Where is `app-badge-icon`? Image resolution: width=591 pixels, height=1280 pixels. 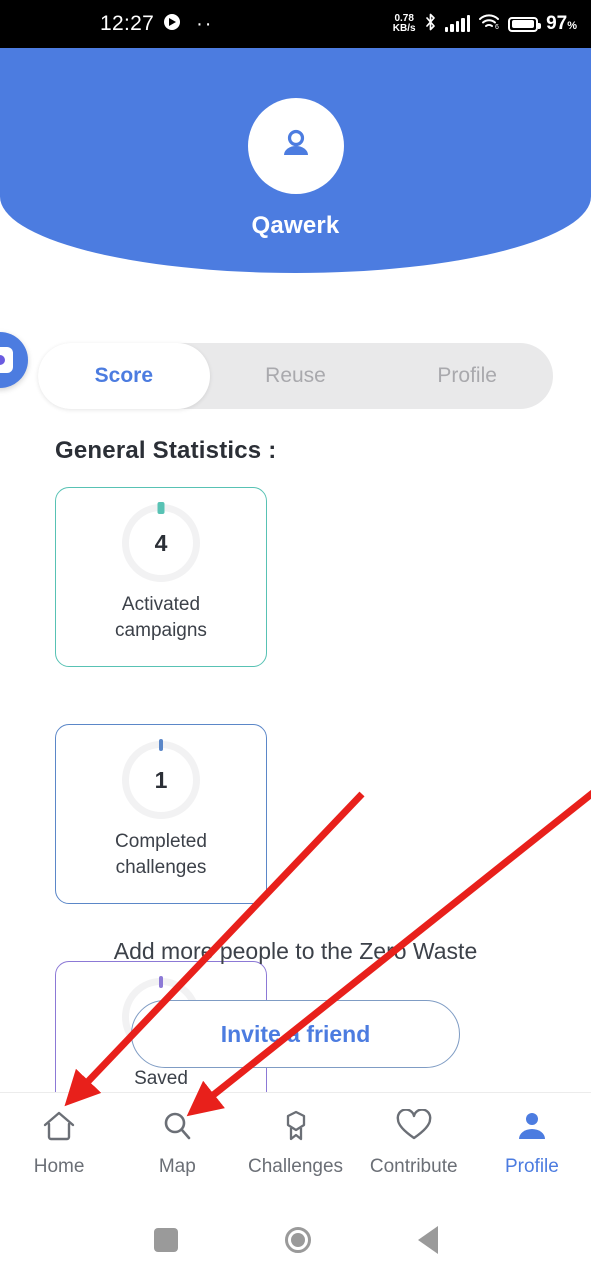
app-badge-icon is located at coordinates (6, 360).